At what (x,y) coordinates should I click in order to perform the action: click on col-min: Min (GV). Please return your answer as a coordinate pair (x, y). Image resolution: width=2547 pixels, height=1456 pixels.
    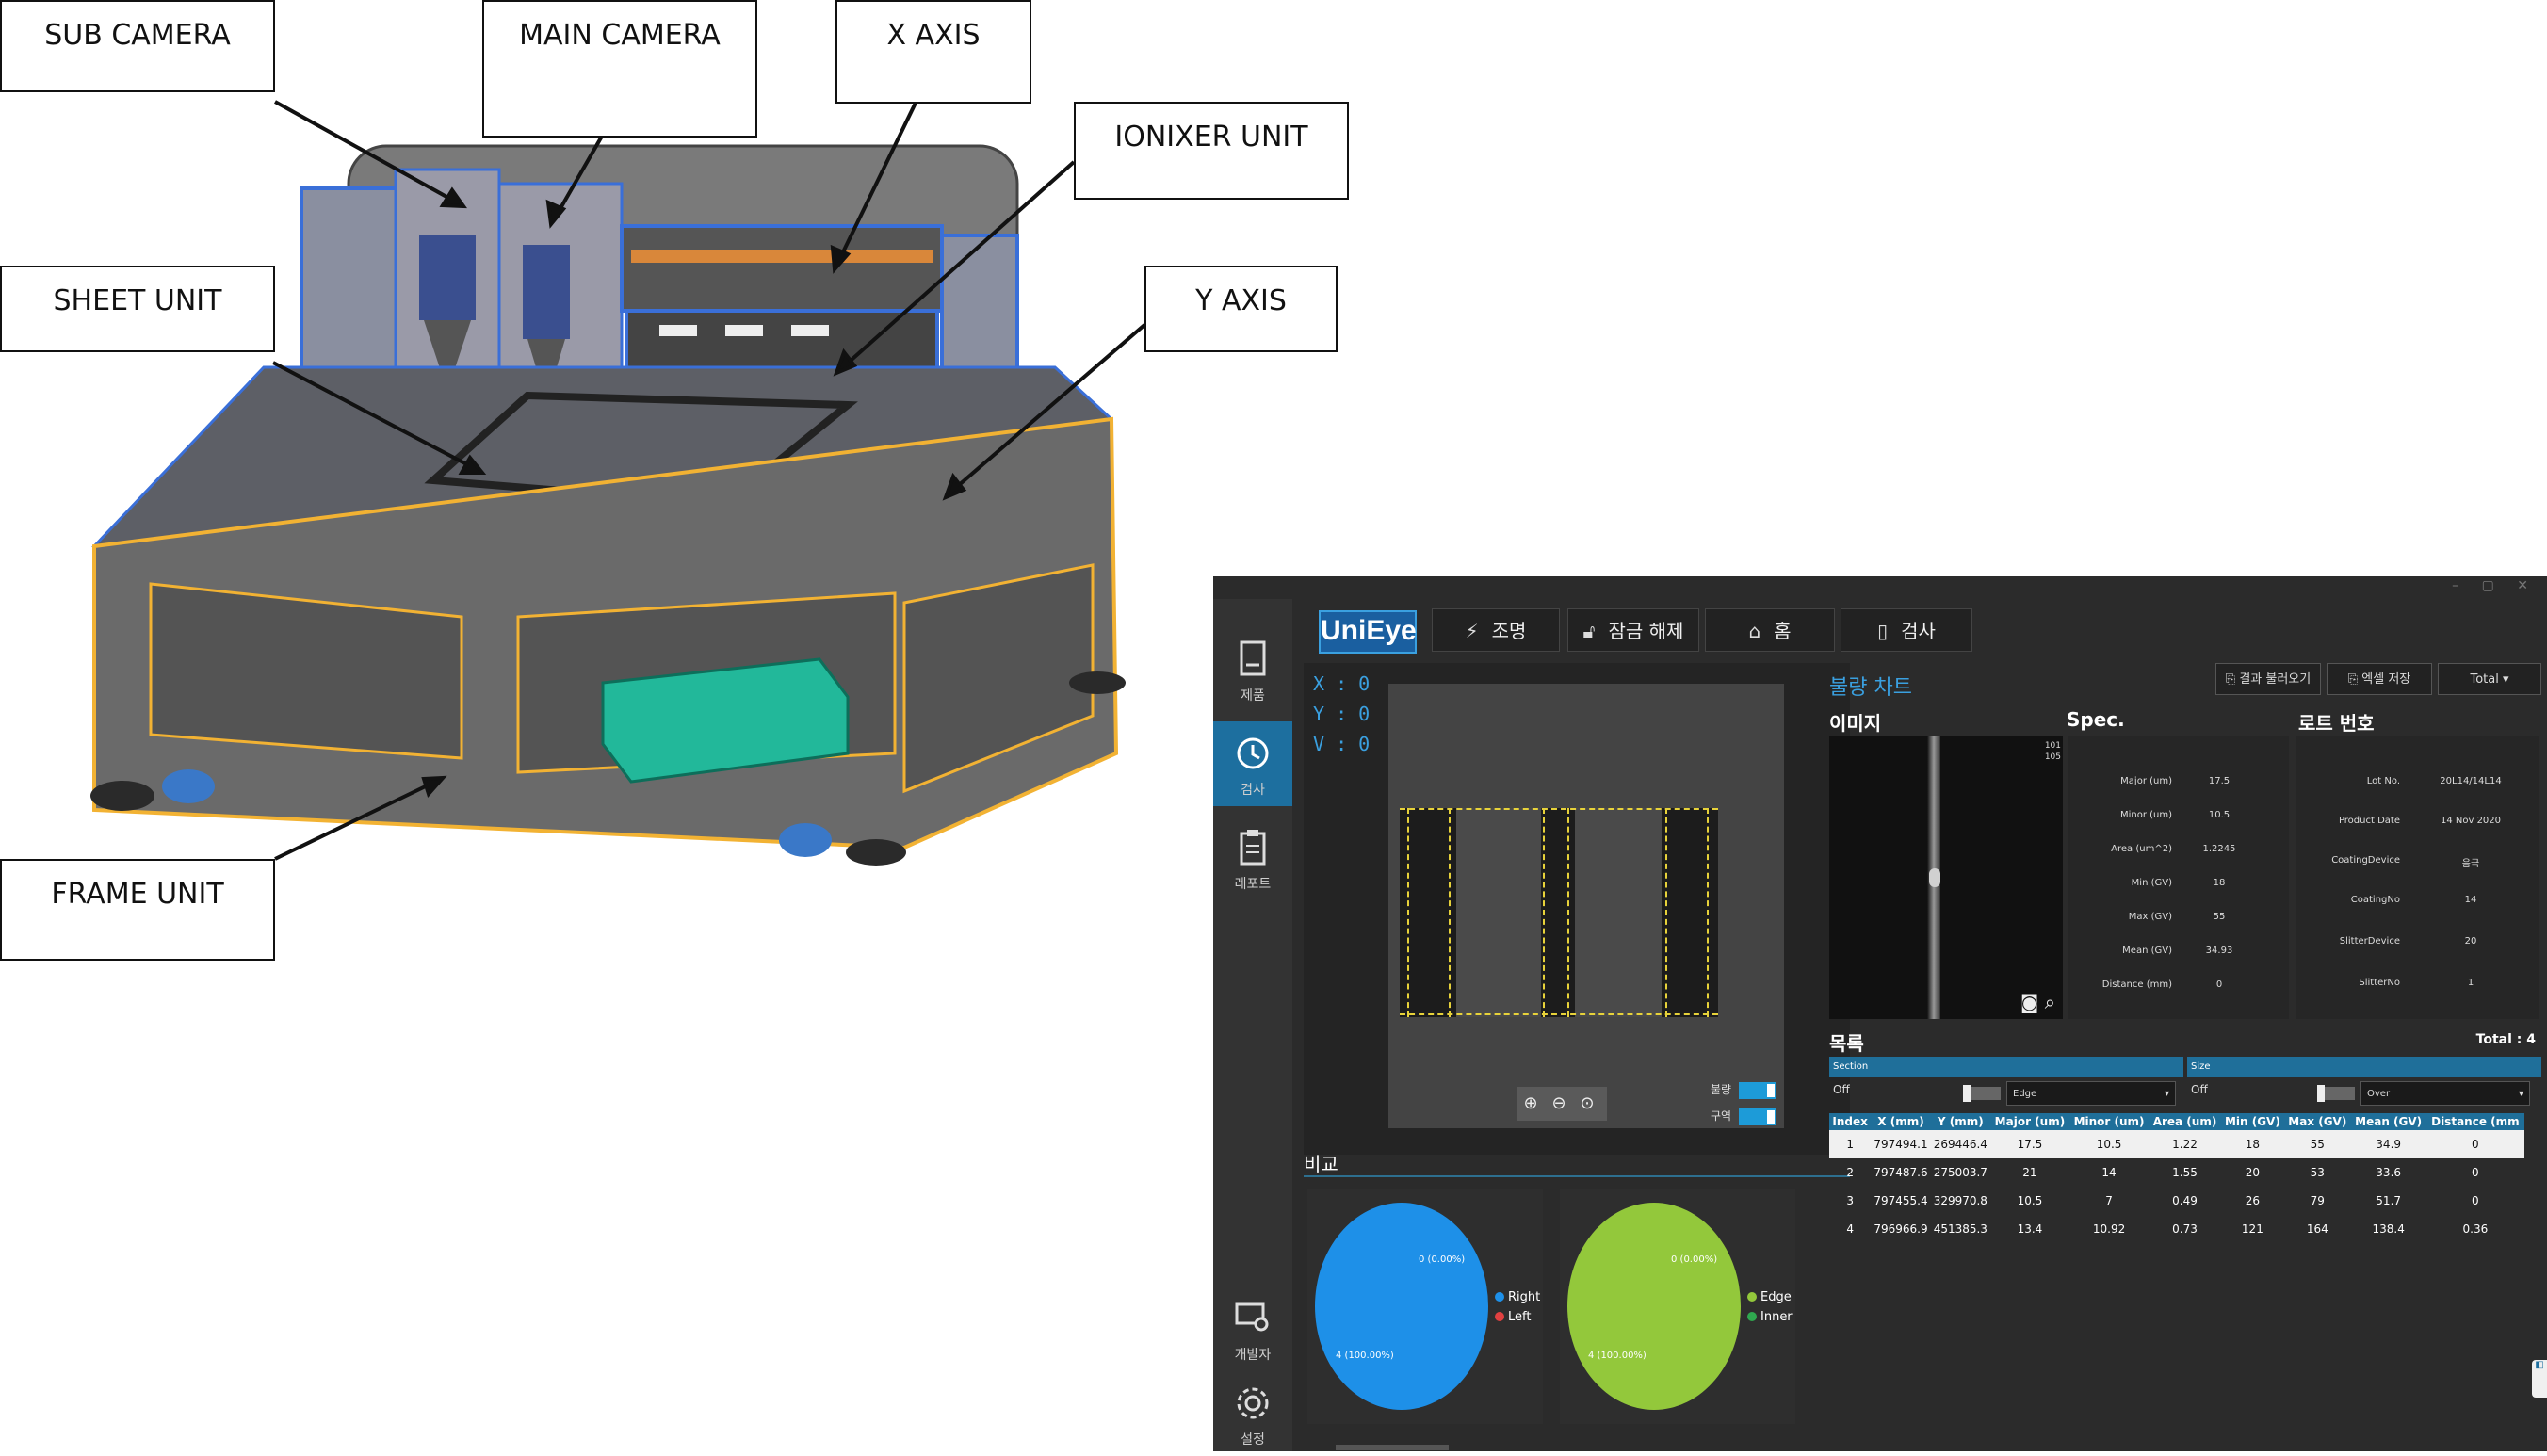
    Looking at the image, I should click on (2252, 1121).